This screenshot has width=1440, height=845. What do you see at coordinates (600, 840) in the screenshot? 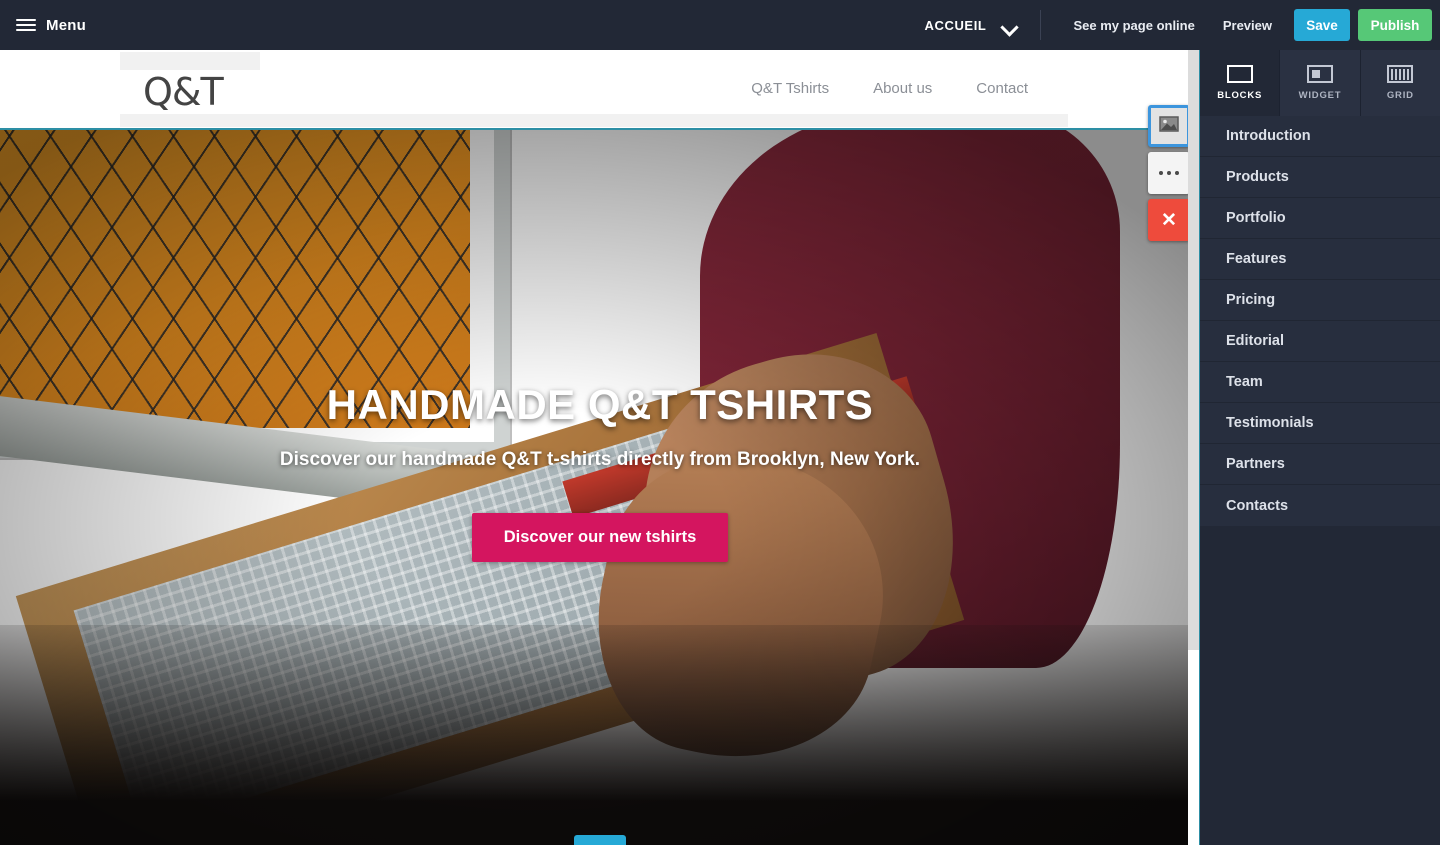
I see `add-block-button` at bounding box center [600, 840].